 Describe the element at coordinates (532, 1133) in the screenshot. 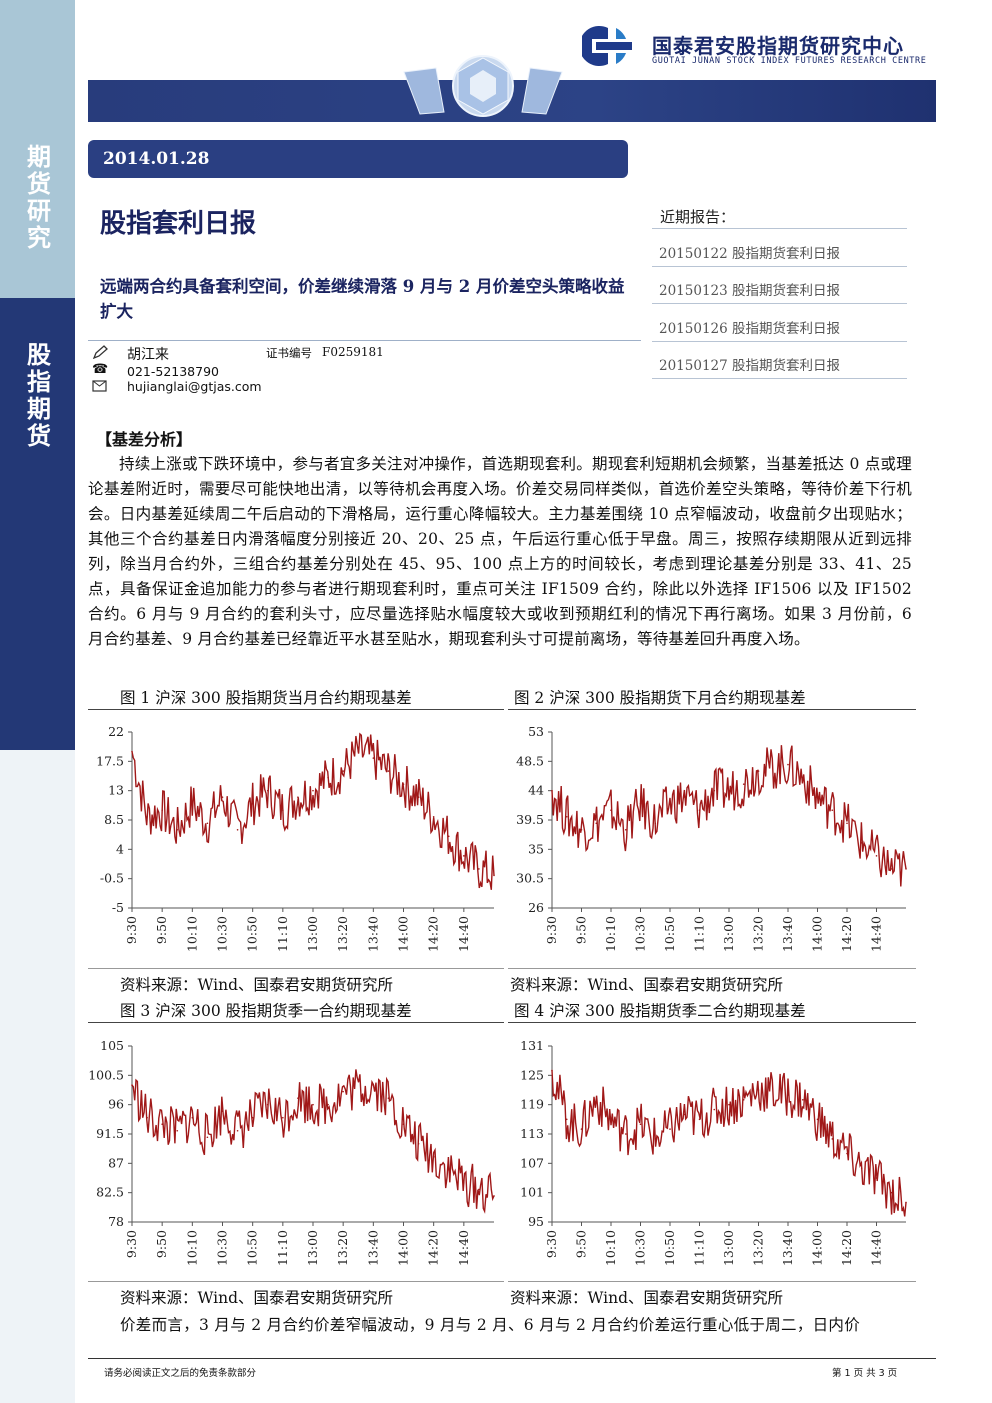

I see `y-tick-label: 113` at that location.